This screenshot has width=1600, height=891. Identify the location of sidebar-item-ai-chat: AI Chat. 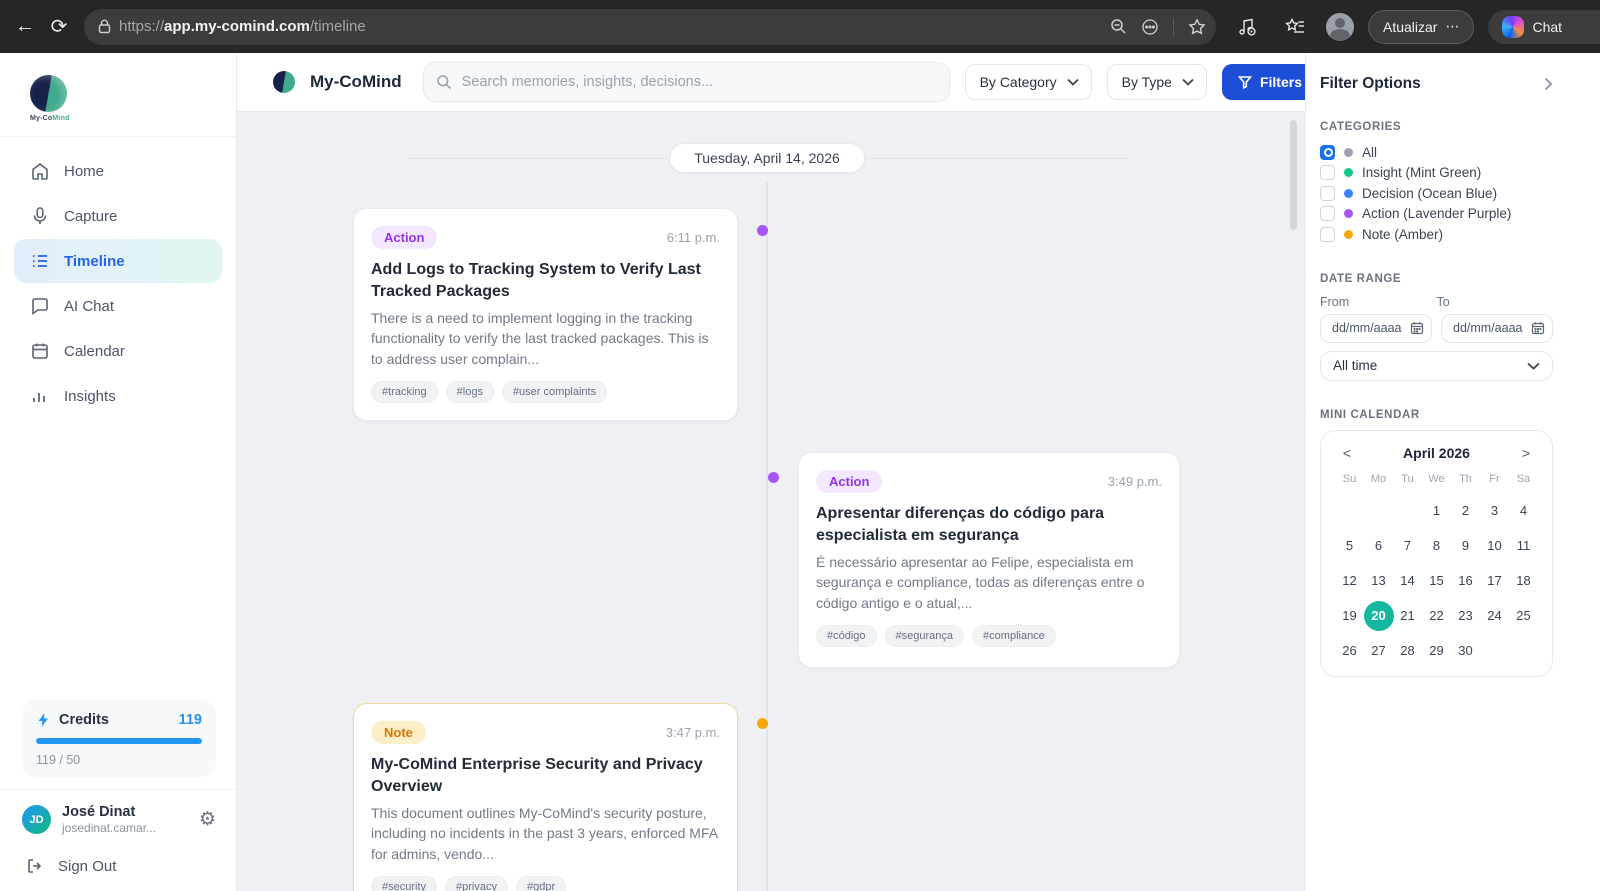
(118, 306).